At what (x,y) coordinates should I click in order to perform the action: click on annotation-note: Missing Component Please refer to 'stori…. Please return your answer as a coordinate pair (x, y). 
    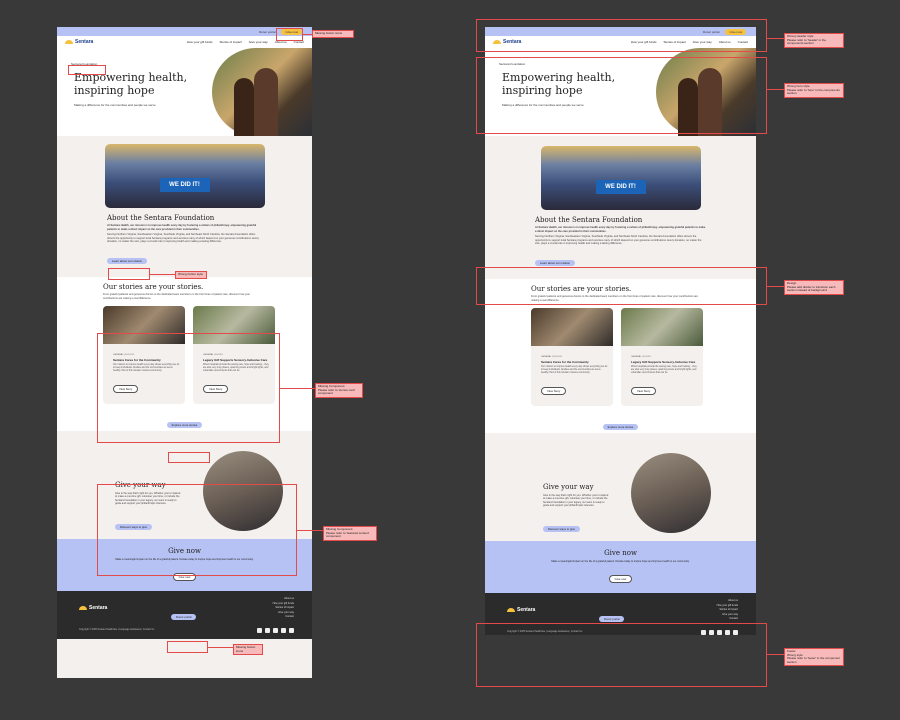
    Looking at the image, I should click on (339, 390).